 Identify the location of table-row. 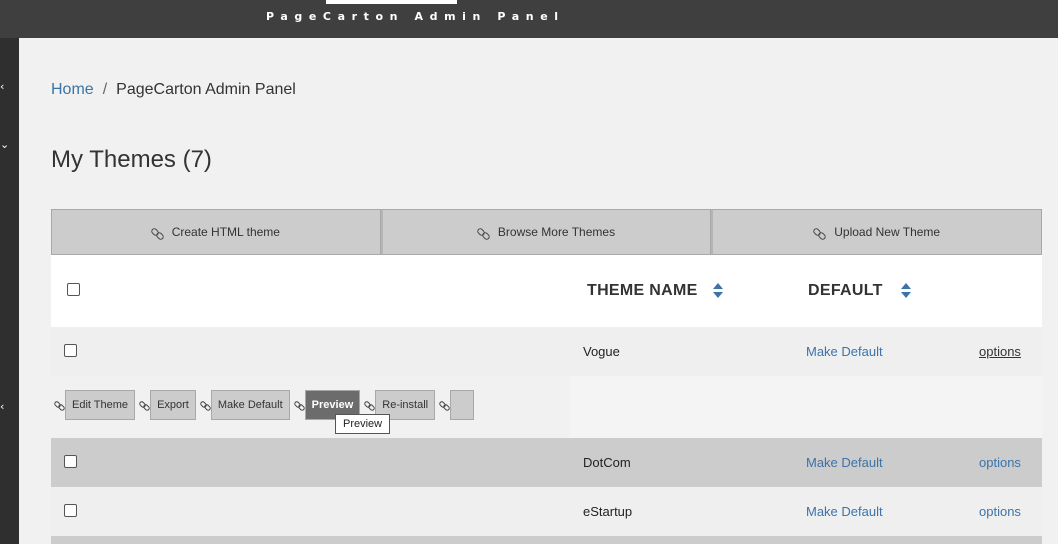
(546, 540).